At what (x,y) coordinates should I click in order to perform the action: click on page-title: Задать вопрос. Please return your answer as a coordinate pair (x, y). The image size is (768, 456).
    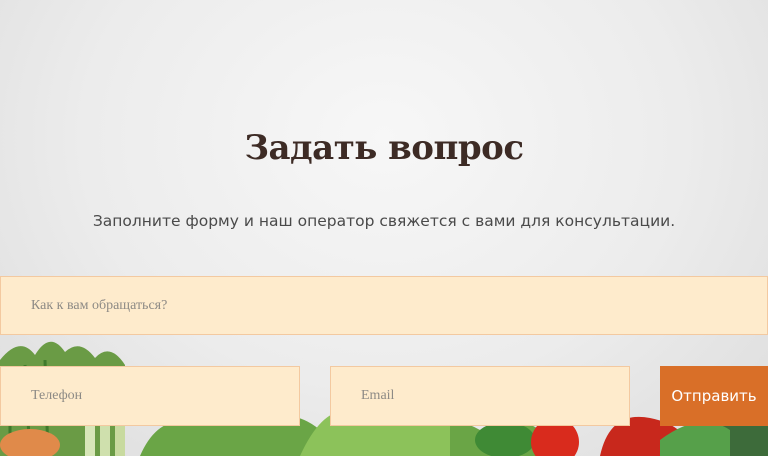
    Looking at the image, I should click on (384, 148).